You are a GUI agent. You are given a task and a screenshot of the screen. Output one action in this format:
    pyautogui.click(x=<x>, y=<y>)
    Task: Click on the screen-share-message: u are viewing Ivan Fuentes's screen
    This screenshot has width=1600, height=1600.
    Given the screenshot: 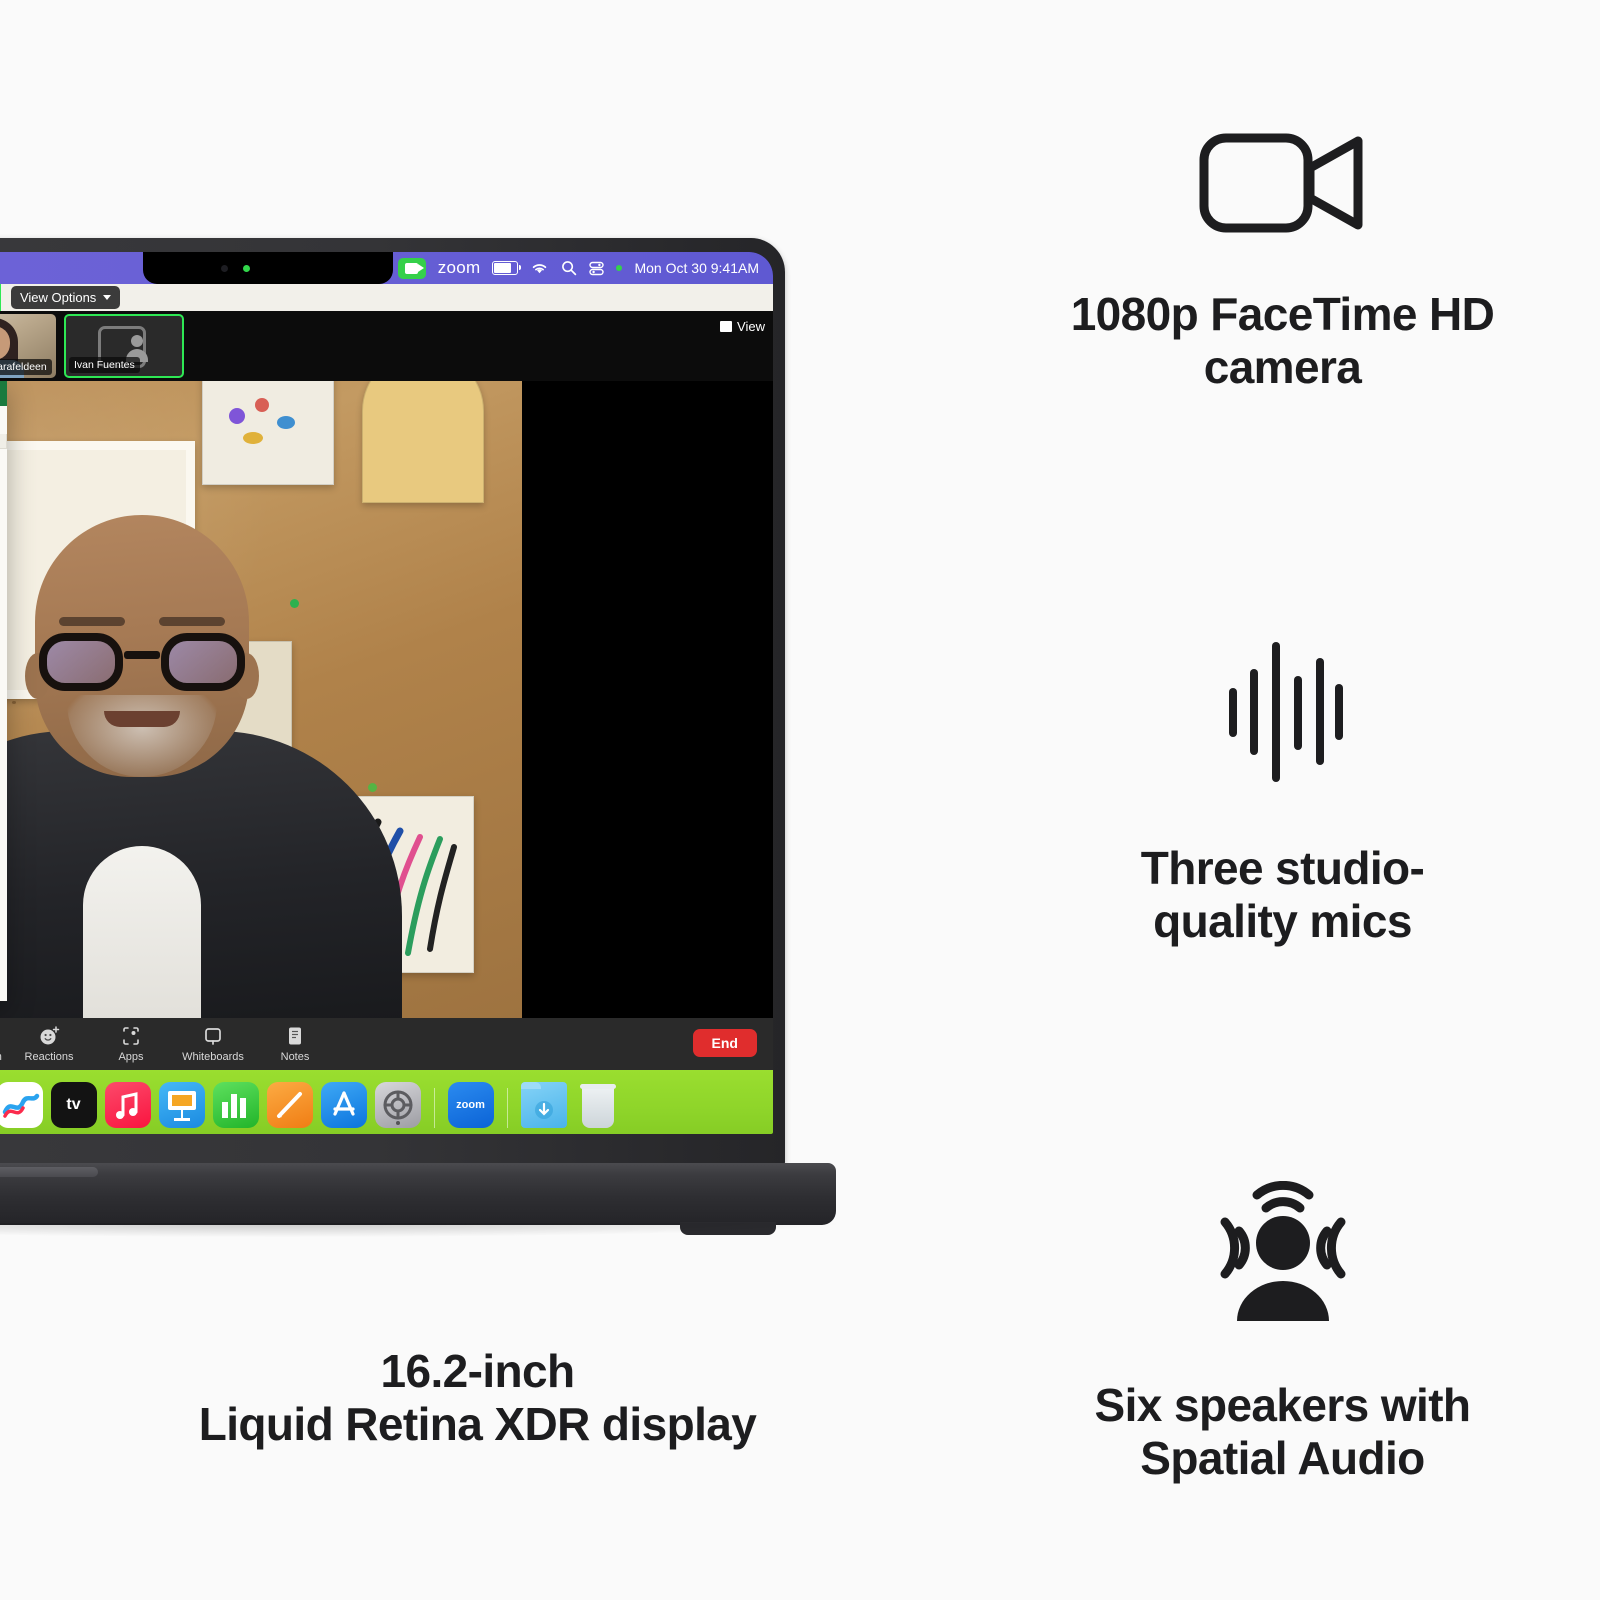 What is the action you would take?
    pyautogui.click(x=0, y=297)
    